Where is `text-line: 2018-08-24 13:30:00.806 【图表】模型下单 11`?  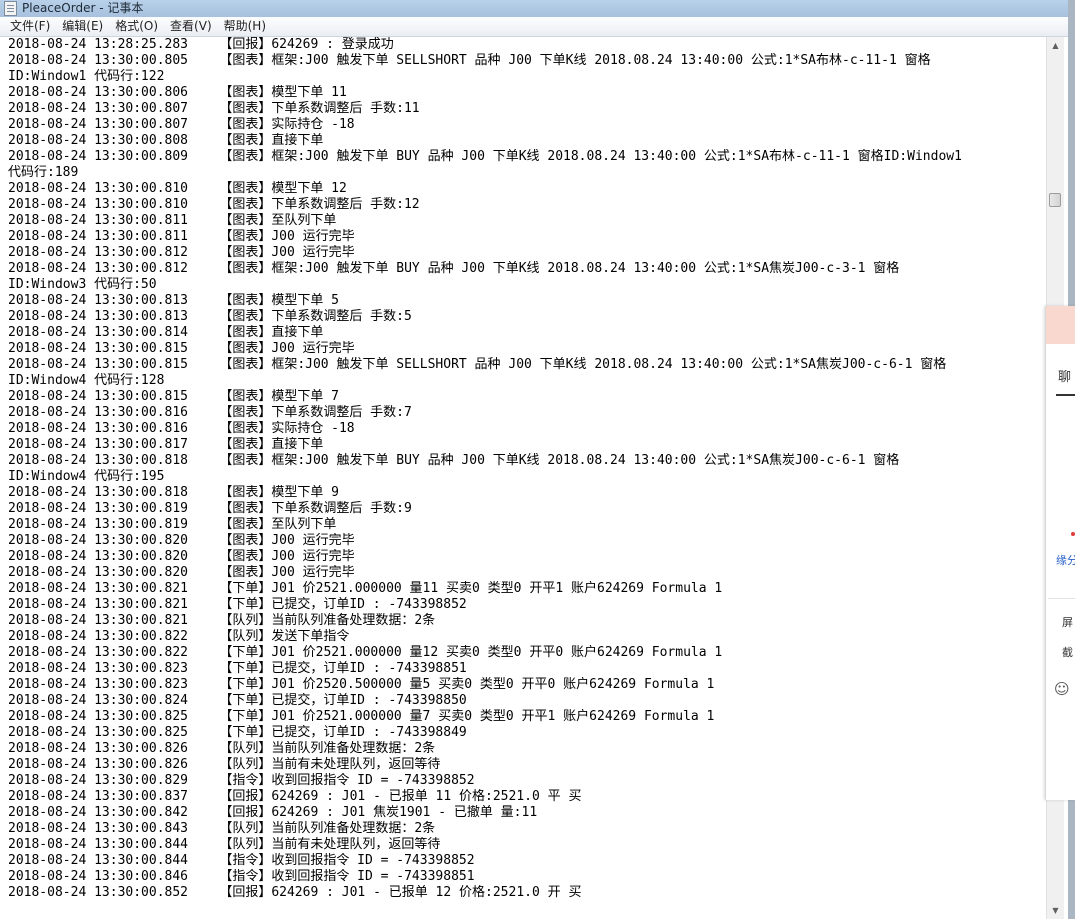
text-line: 2018-08-24 13:30:00.806 【图表】模型下单 11 is located at coordinates (177, 92).